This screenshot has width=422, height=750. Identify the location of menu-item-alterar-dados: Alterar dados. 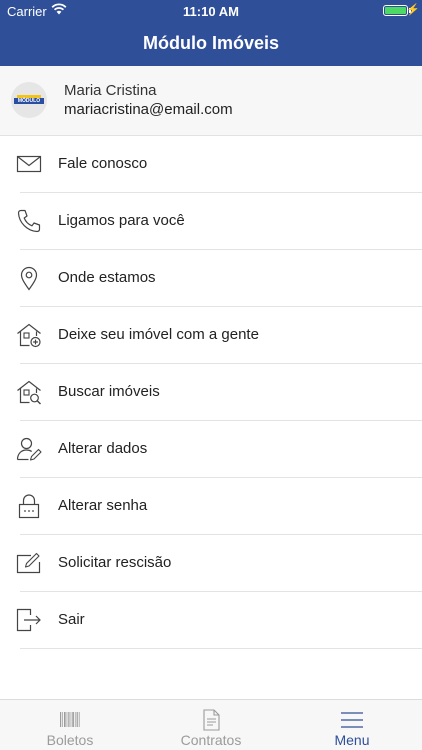
(211, 449).